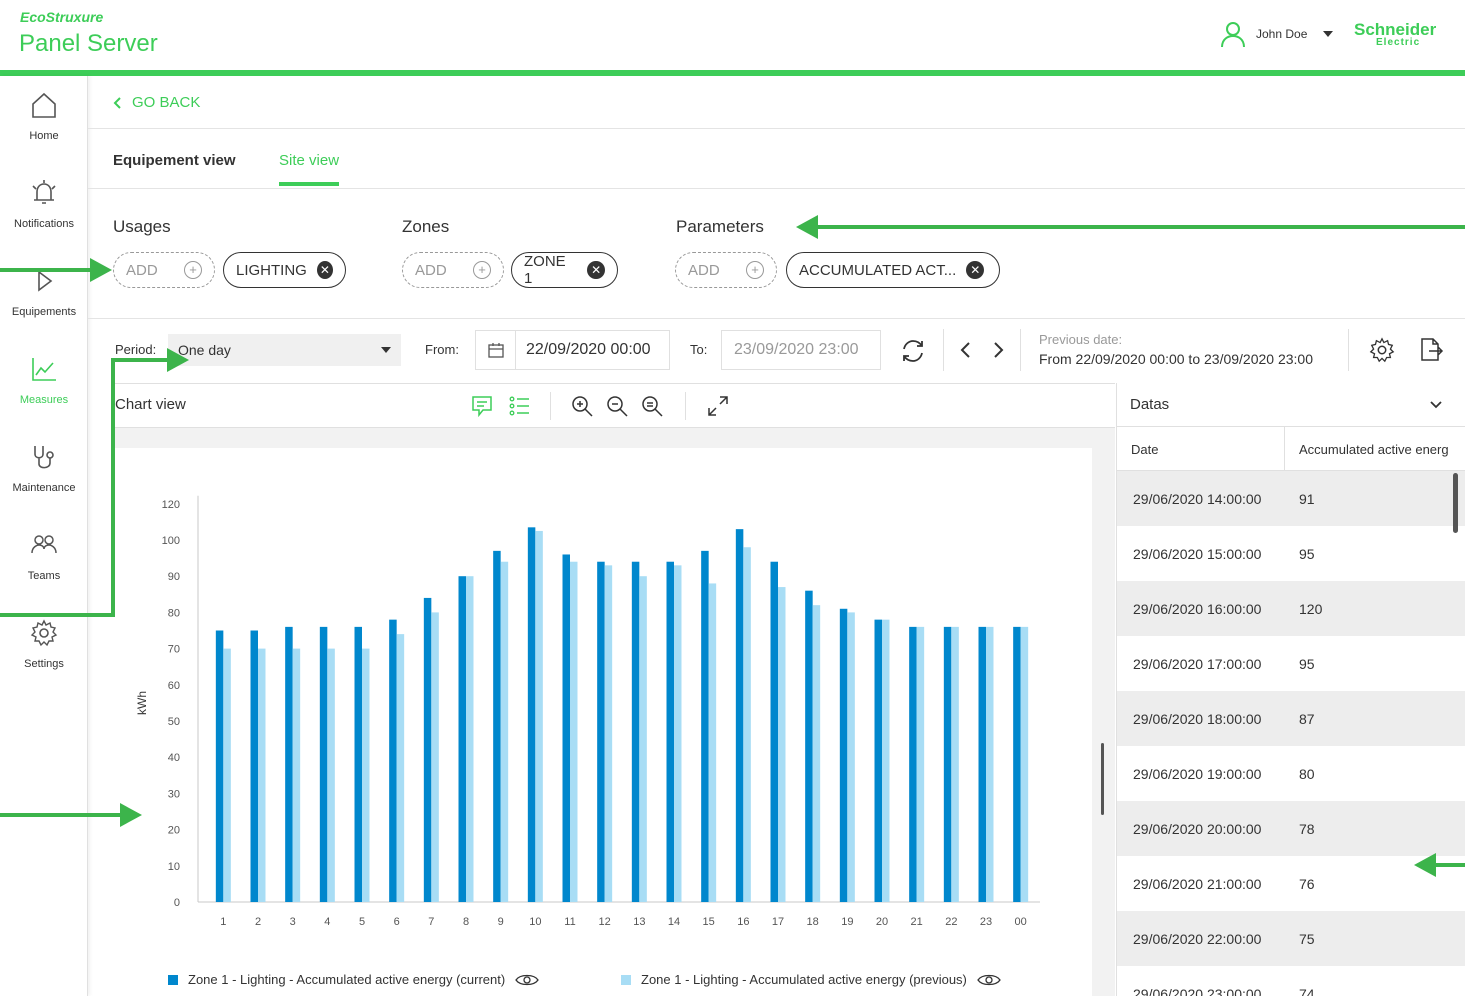  What do you see at coordinates (397, 922) in the screenshot?
I see `x-tick-label: 6` at bounding box center [397, 922].